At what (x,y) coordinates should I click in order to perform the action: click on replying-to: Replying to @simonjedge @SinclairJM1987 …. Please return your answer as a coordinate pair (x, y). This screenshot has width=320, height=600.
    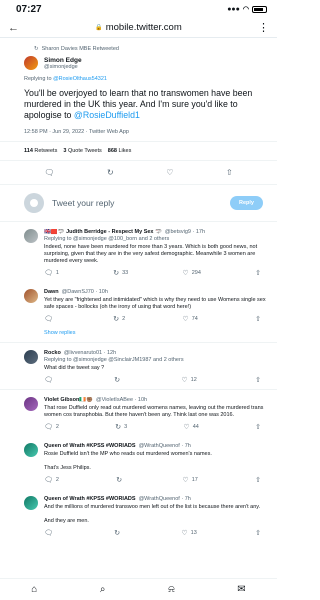
    Looking at the image, I should click on (155, 360).